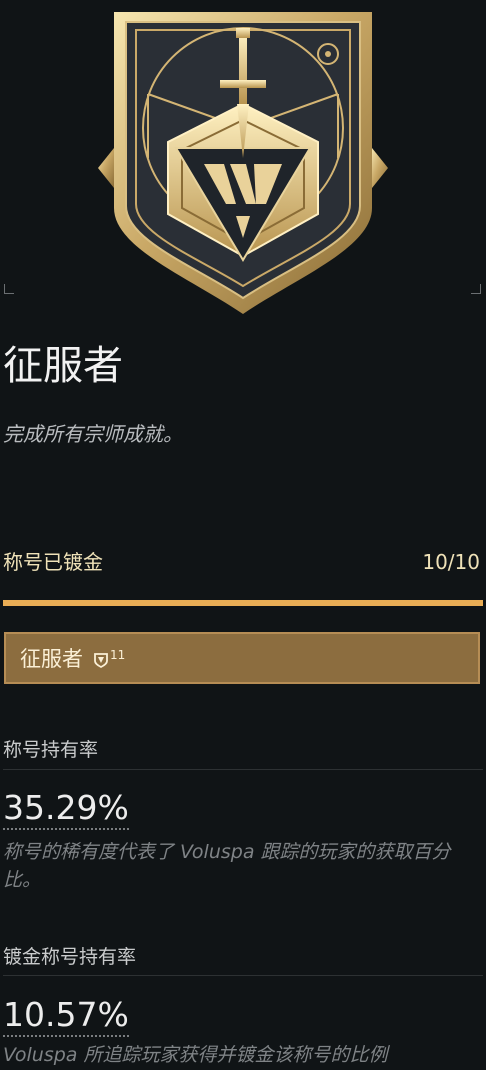 This screenshot has width=486, height=1070. Describe the element at coordinates (243, 975) in the screenshot. I see `gilded-rarity-divider` at that location.